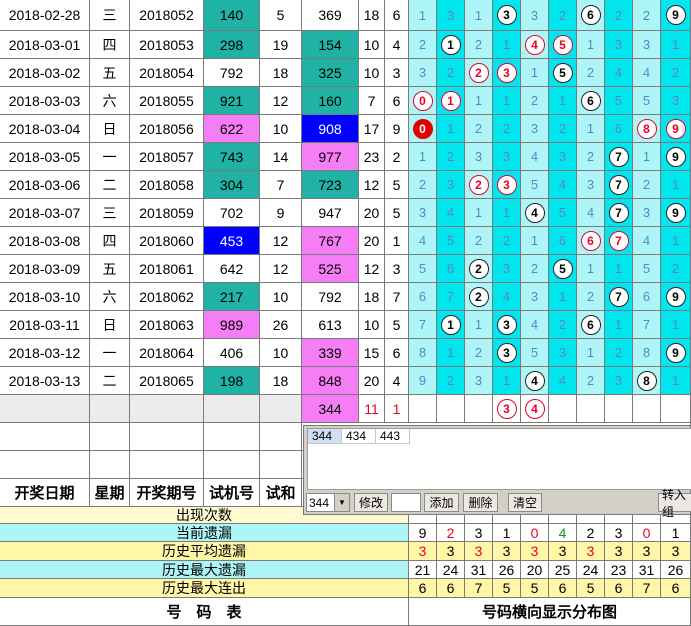 The width and height of the screenshot is (691, 626). Describe the element at coordinates (232, 493) in the screenshot. I see `column-header: 试机号` at that location.